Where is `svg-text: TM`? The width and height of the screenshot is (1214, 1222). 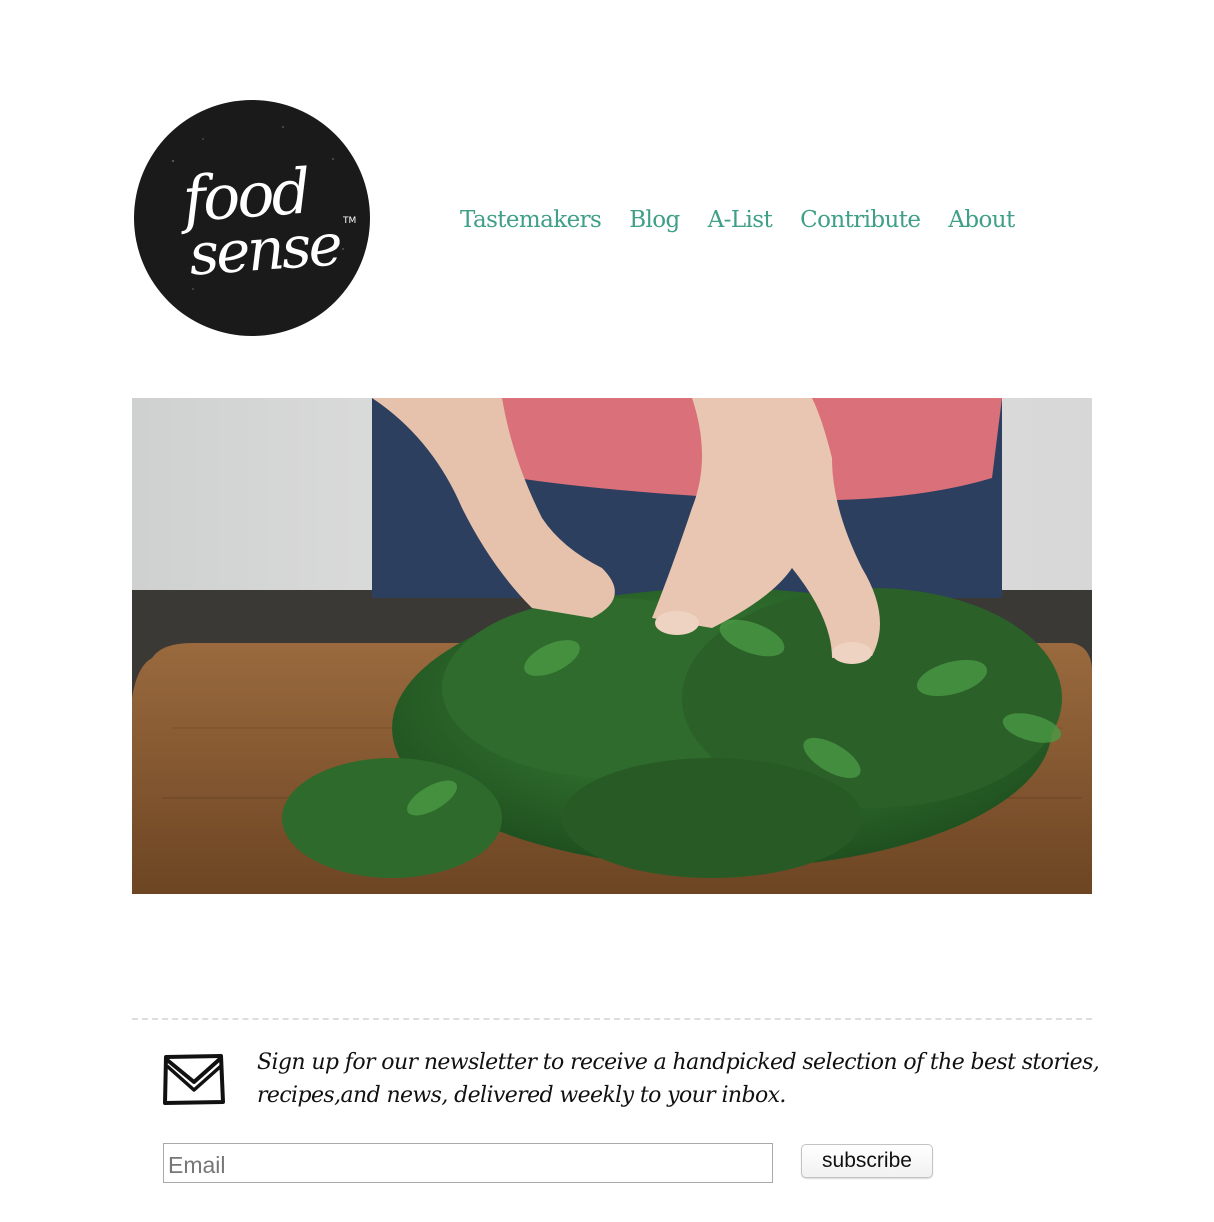 svg-text: TM is located at coordinates (349, 221).